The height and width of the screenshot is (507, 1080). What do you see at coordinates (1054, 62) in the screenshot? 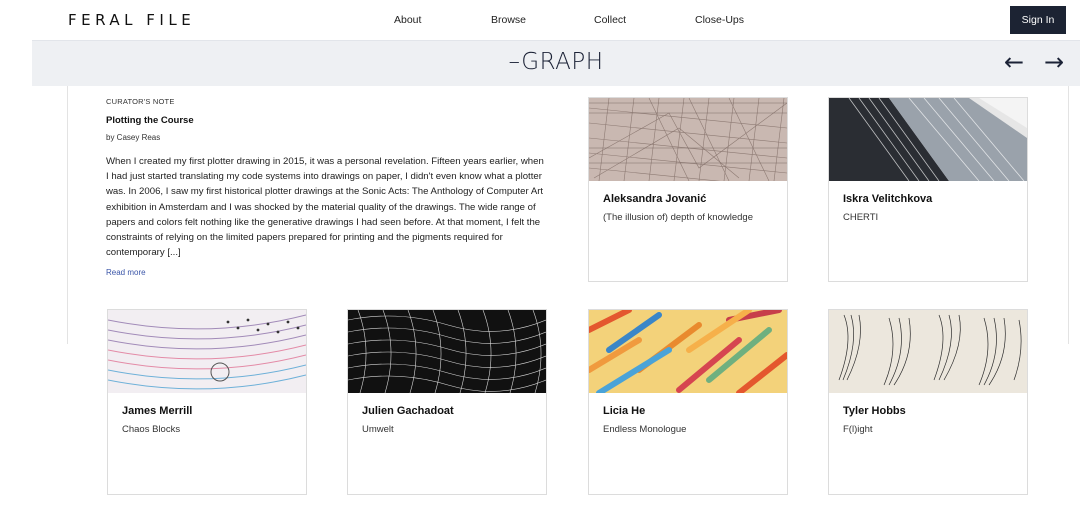
I see `arrow-right-icon: →` at bounding box center [1054, 62].